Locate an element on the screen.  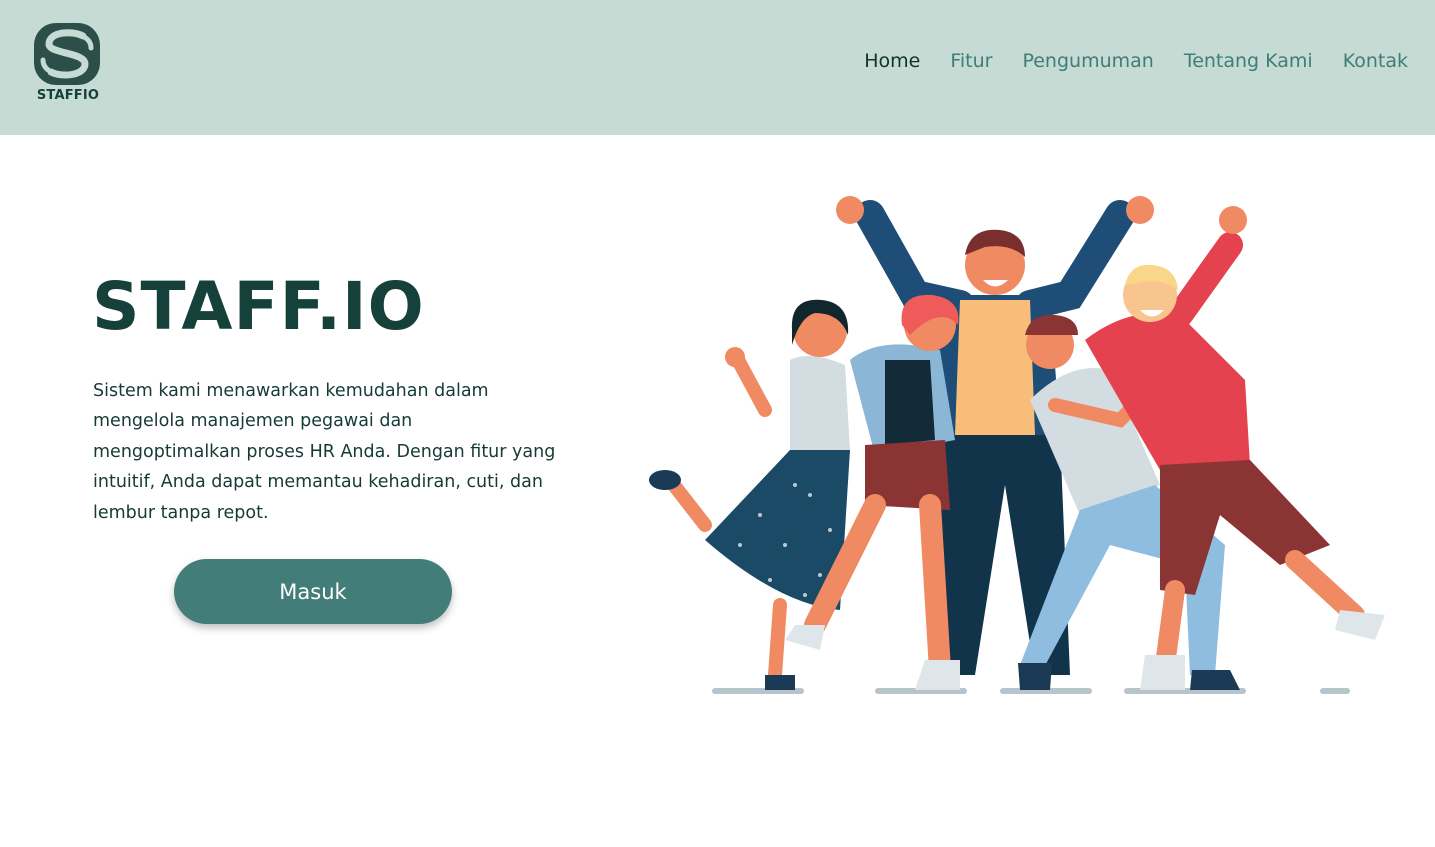
brand-name: STAFFIO is located at coordinates (68, 95).